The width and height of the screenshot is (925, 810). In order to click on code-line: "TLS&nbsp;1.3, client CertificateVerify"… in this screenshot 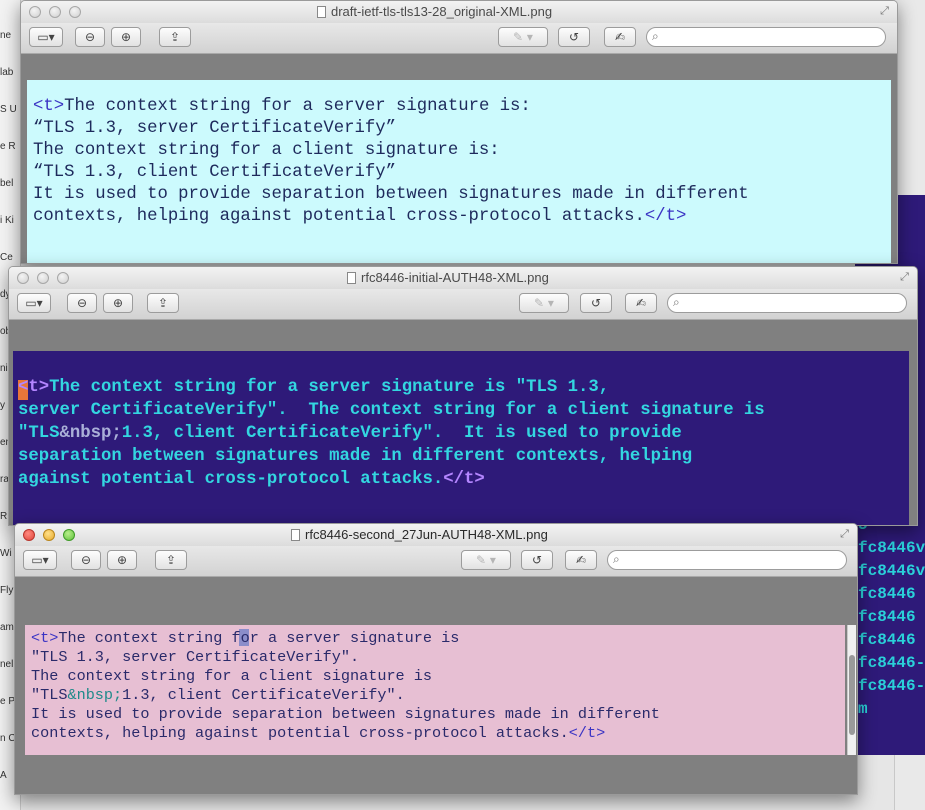, I will do `click(218, 695)`.